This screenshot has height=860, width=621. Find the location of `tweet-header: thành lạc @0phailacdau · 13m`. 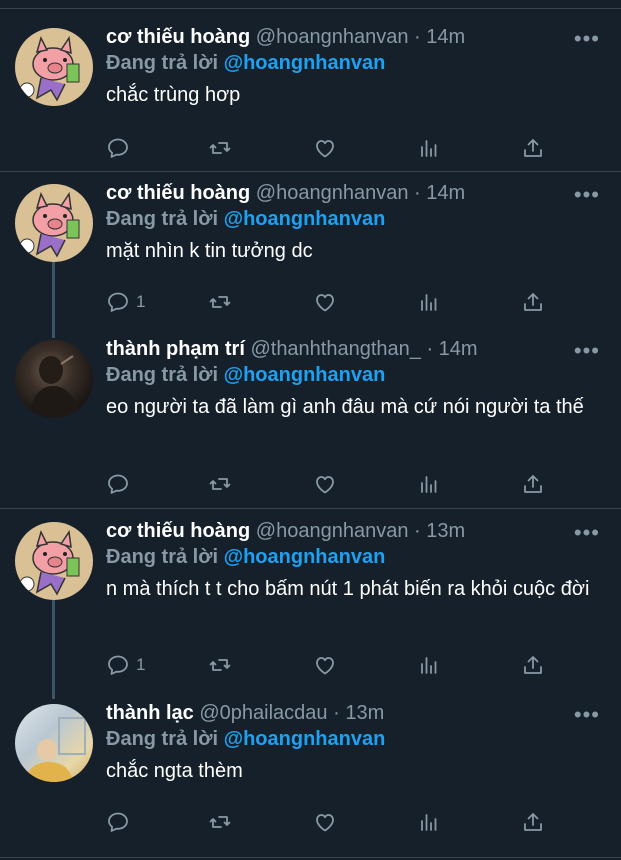

tweet-header: thành lạc @0phailacdau · 13m is located at coordinates (353, 713).